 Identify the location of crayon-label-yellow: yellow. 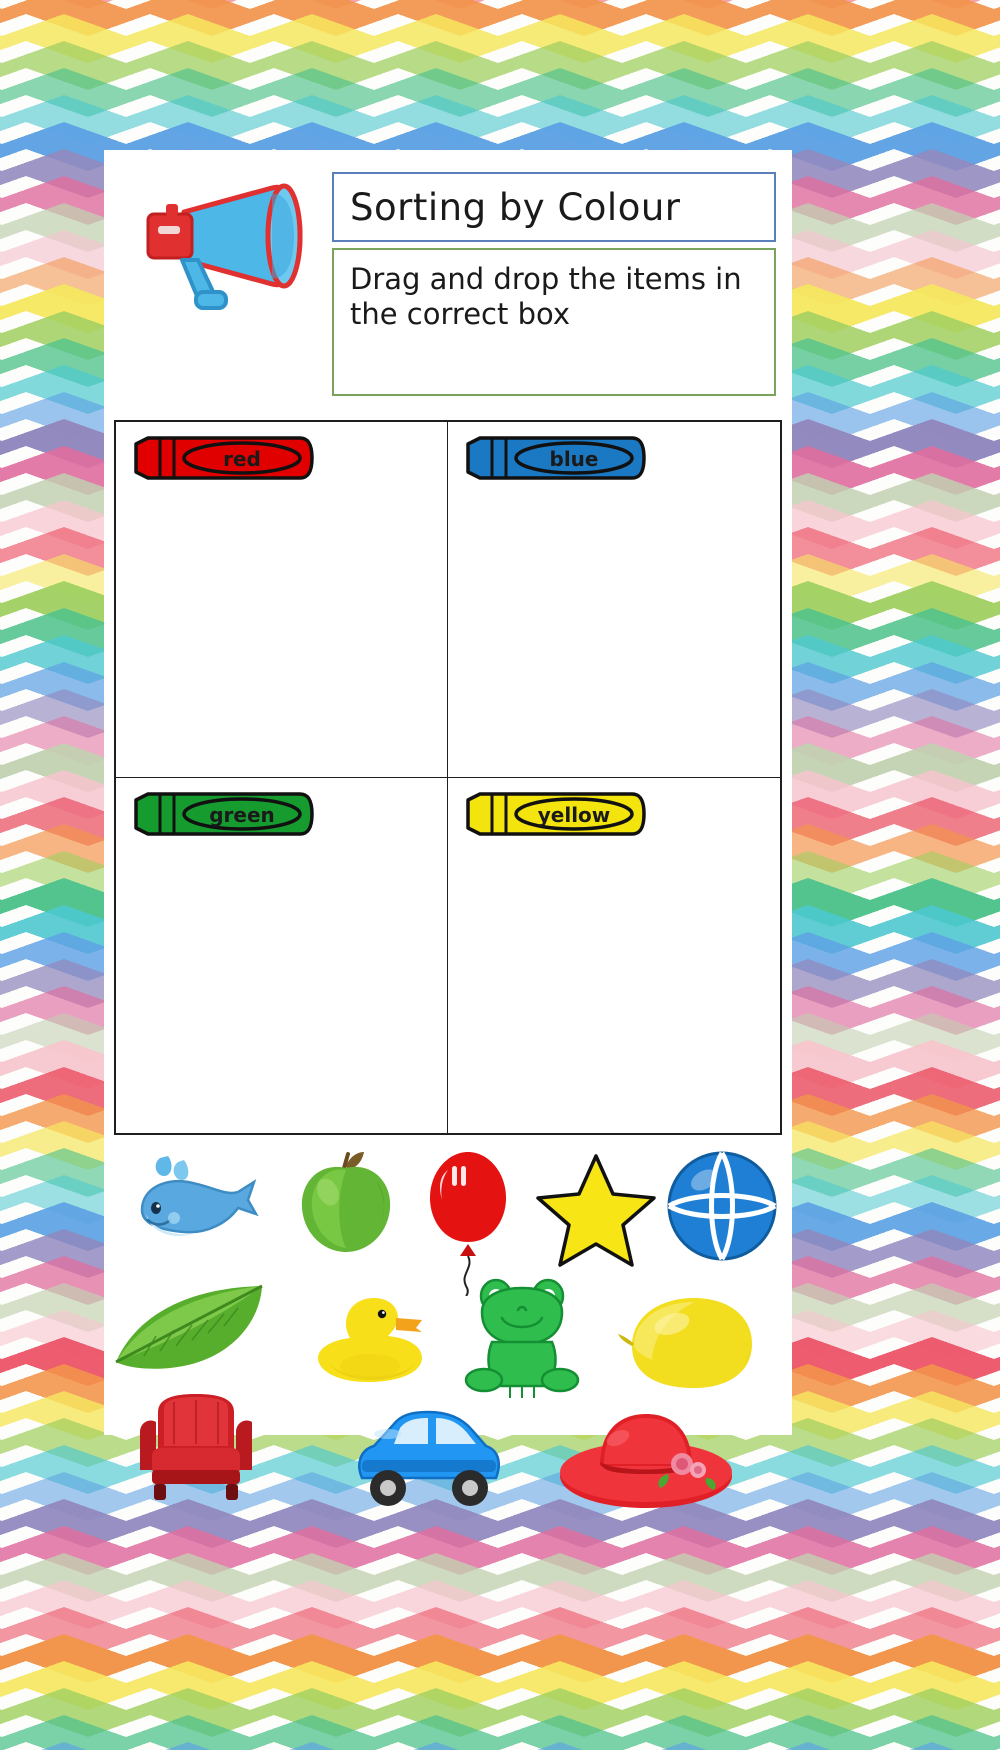
(554, 814).